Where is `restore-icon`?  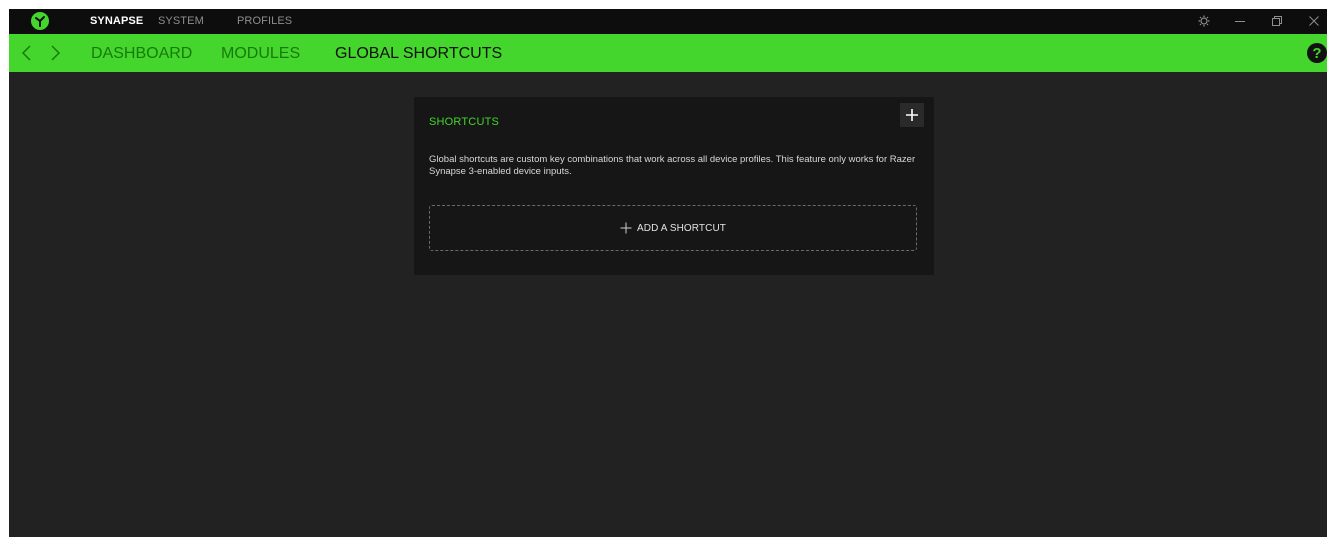
restore-icon is located at coordinates (1278, 21).